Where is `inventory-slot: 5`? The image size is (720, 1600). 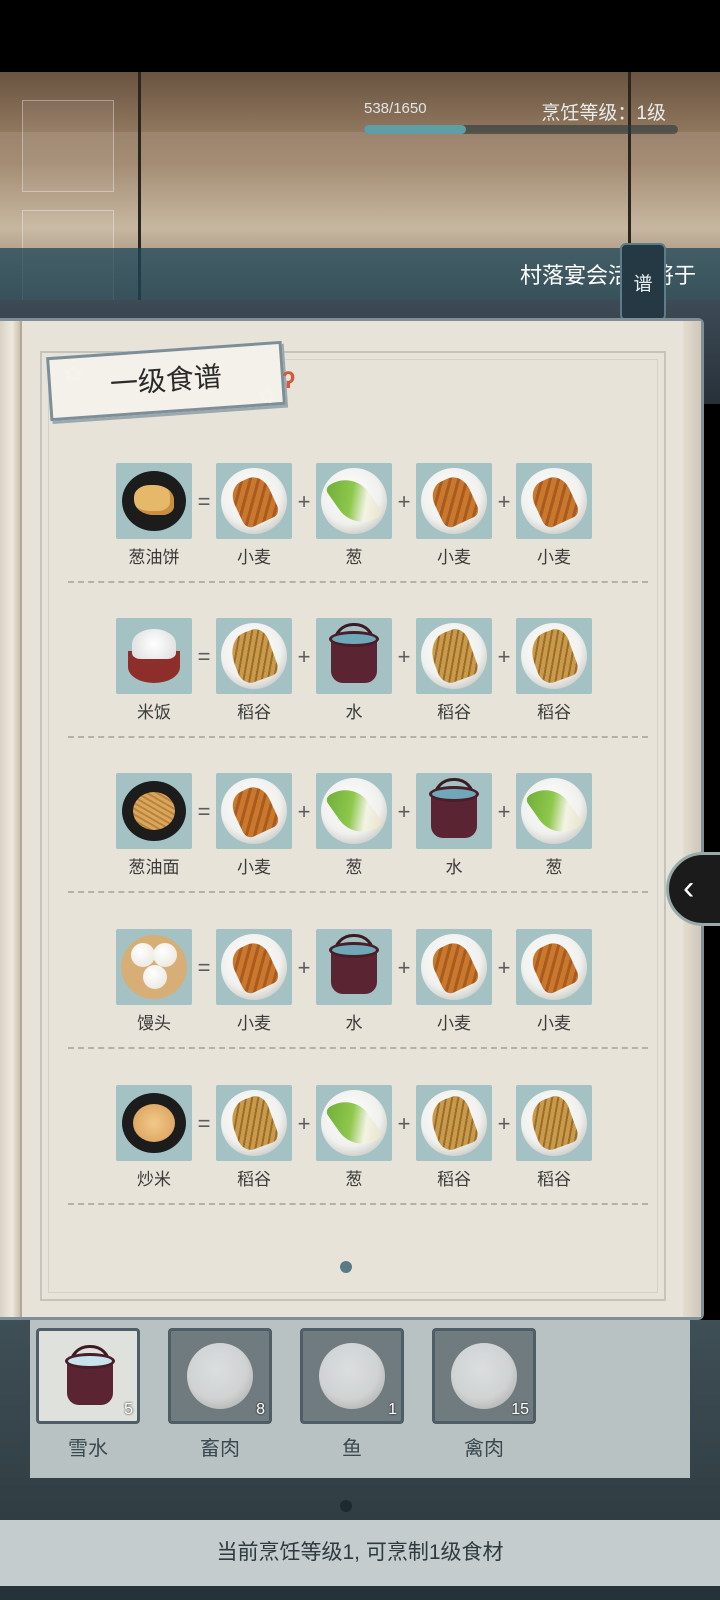
inventory-slot: 5 is located at coordinates (88, 1376).